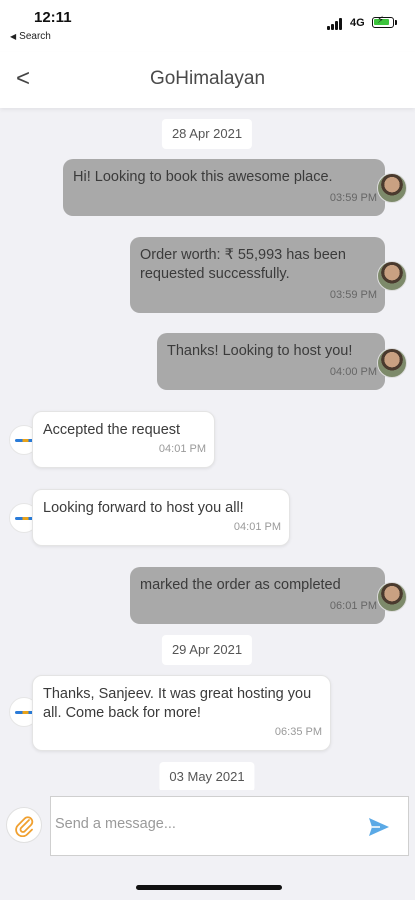  What do you see at coordinates (112, 430) in the screenshot?
I see `message-text: Accepted the request` at bounding box center [112, 430].